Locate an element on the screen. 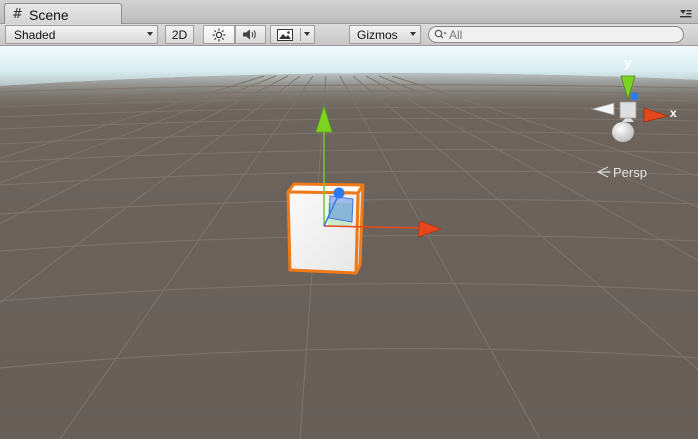 This screenshot has width=698, height=439. speaker-icon is located at coordinates (249, 34).